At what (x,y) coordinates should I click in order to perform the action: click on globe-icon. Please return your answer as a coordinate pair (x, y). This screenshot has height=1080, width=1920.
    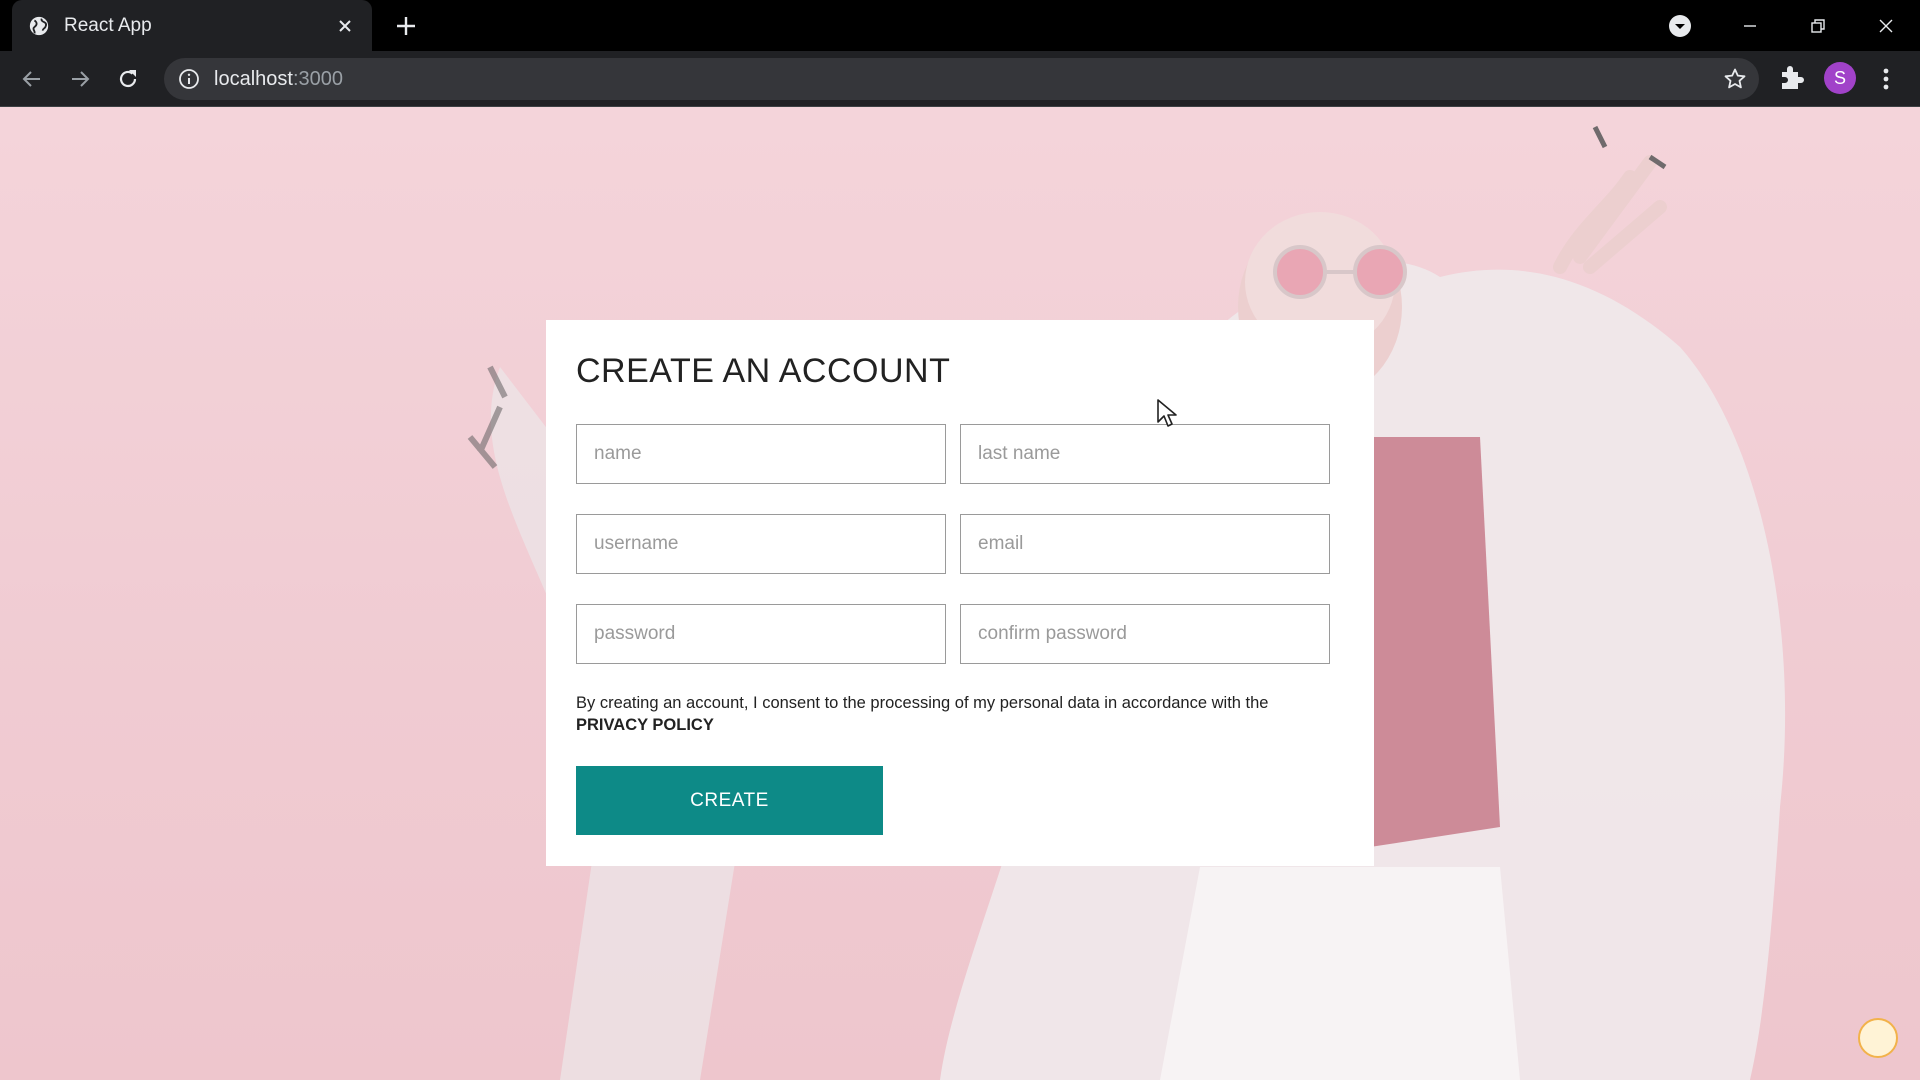
    Looking at the image, I should click on (39, 25).